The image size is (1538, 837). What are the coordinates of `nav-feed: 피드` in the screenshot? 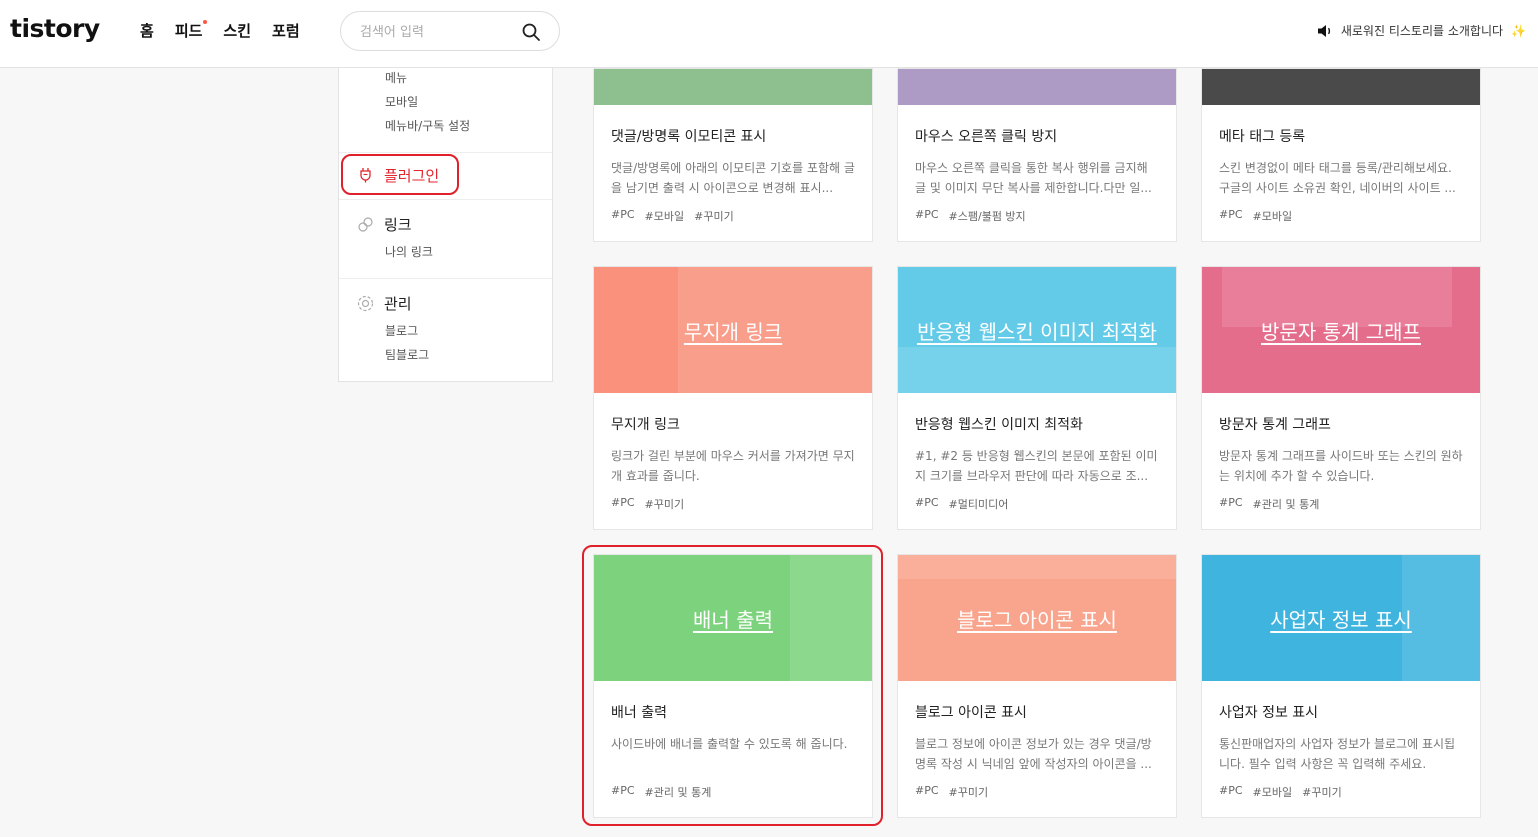 It's located at (191, 30).